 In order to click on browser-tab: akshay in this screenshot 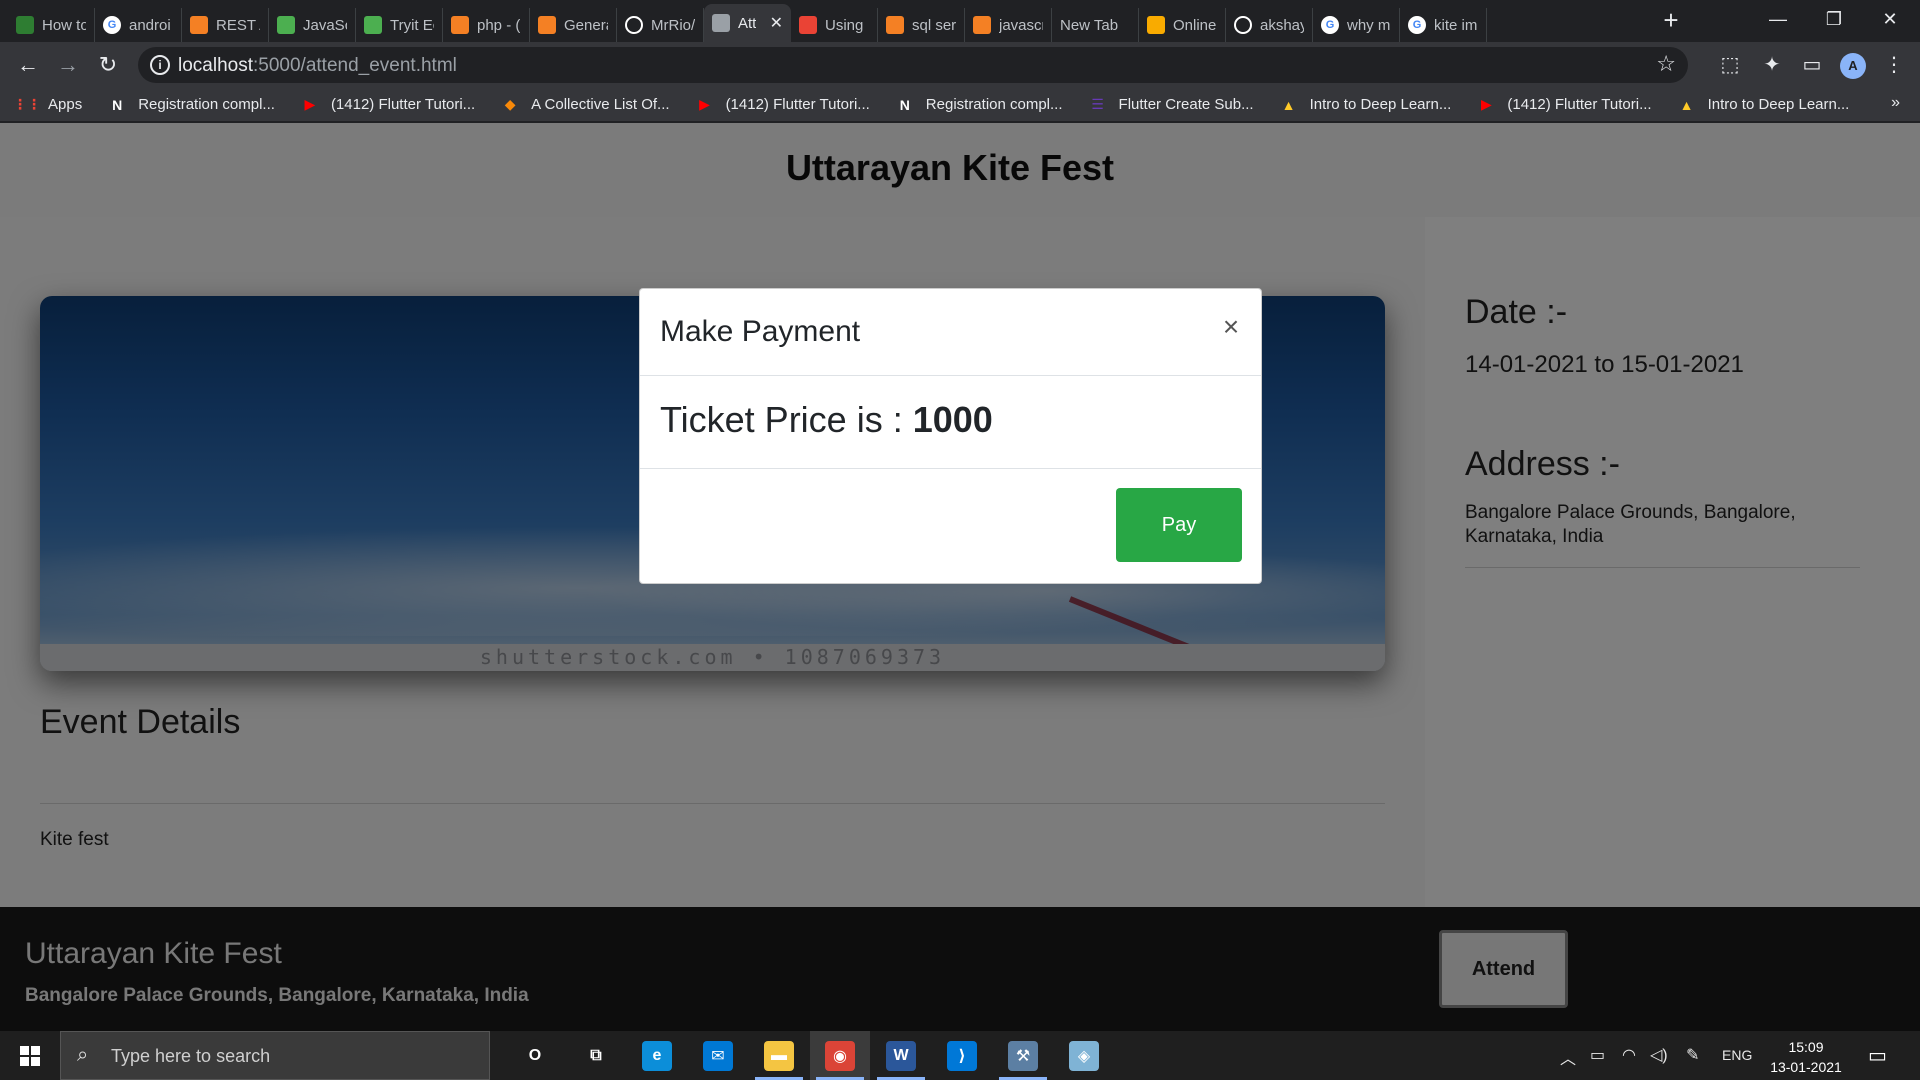, I will do `click(1269, 25)`.